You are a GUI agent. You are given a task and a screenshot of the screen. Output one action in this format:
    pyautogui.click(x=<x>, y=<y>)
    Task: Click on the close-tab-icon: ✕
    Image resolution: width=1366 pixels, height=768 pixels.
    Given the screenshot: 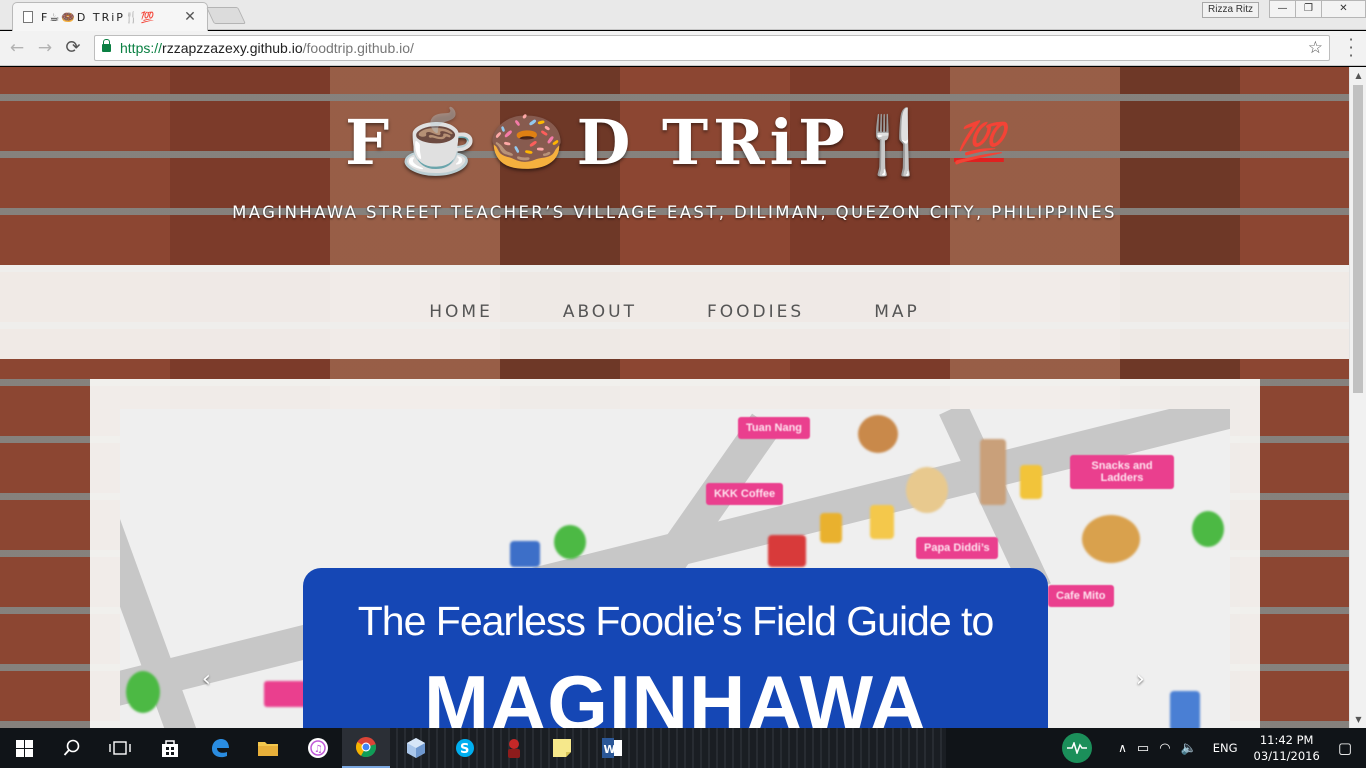 What is the action you would take?
    pyautogui.click(x=190, y=17)
    